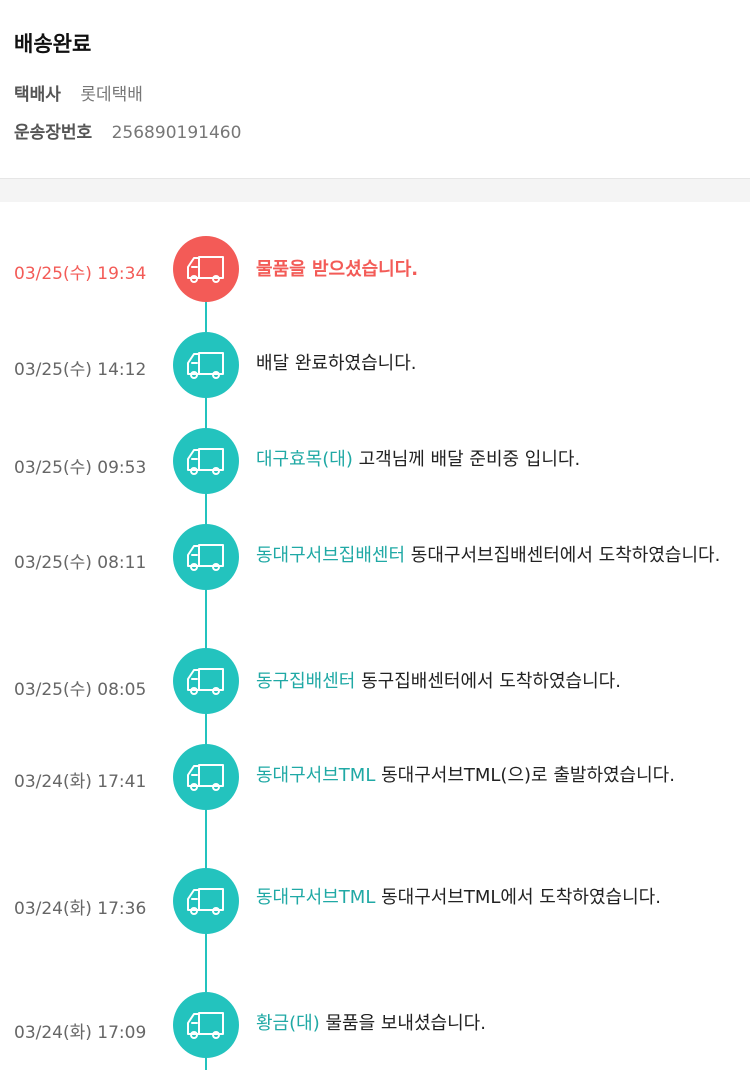  Describe the element at coordinates (78, 92) in the screenshot. I see `courier-row: 택배사 롯데택배` at that location.